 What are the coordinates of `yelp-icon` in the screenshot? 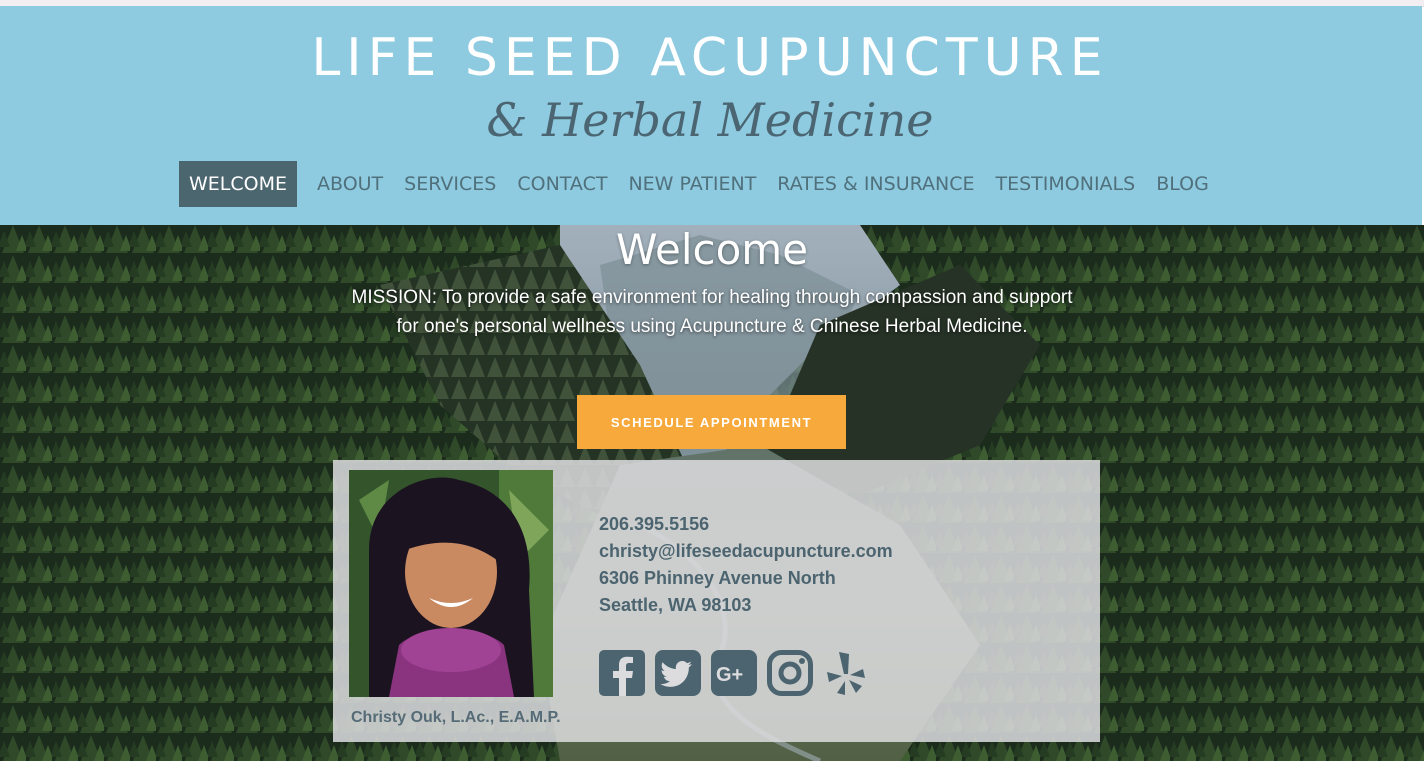 It's located at (846, 673).